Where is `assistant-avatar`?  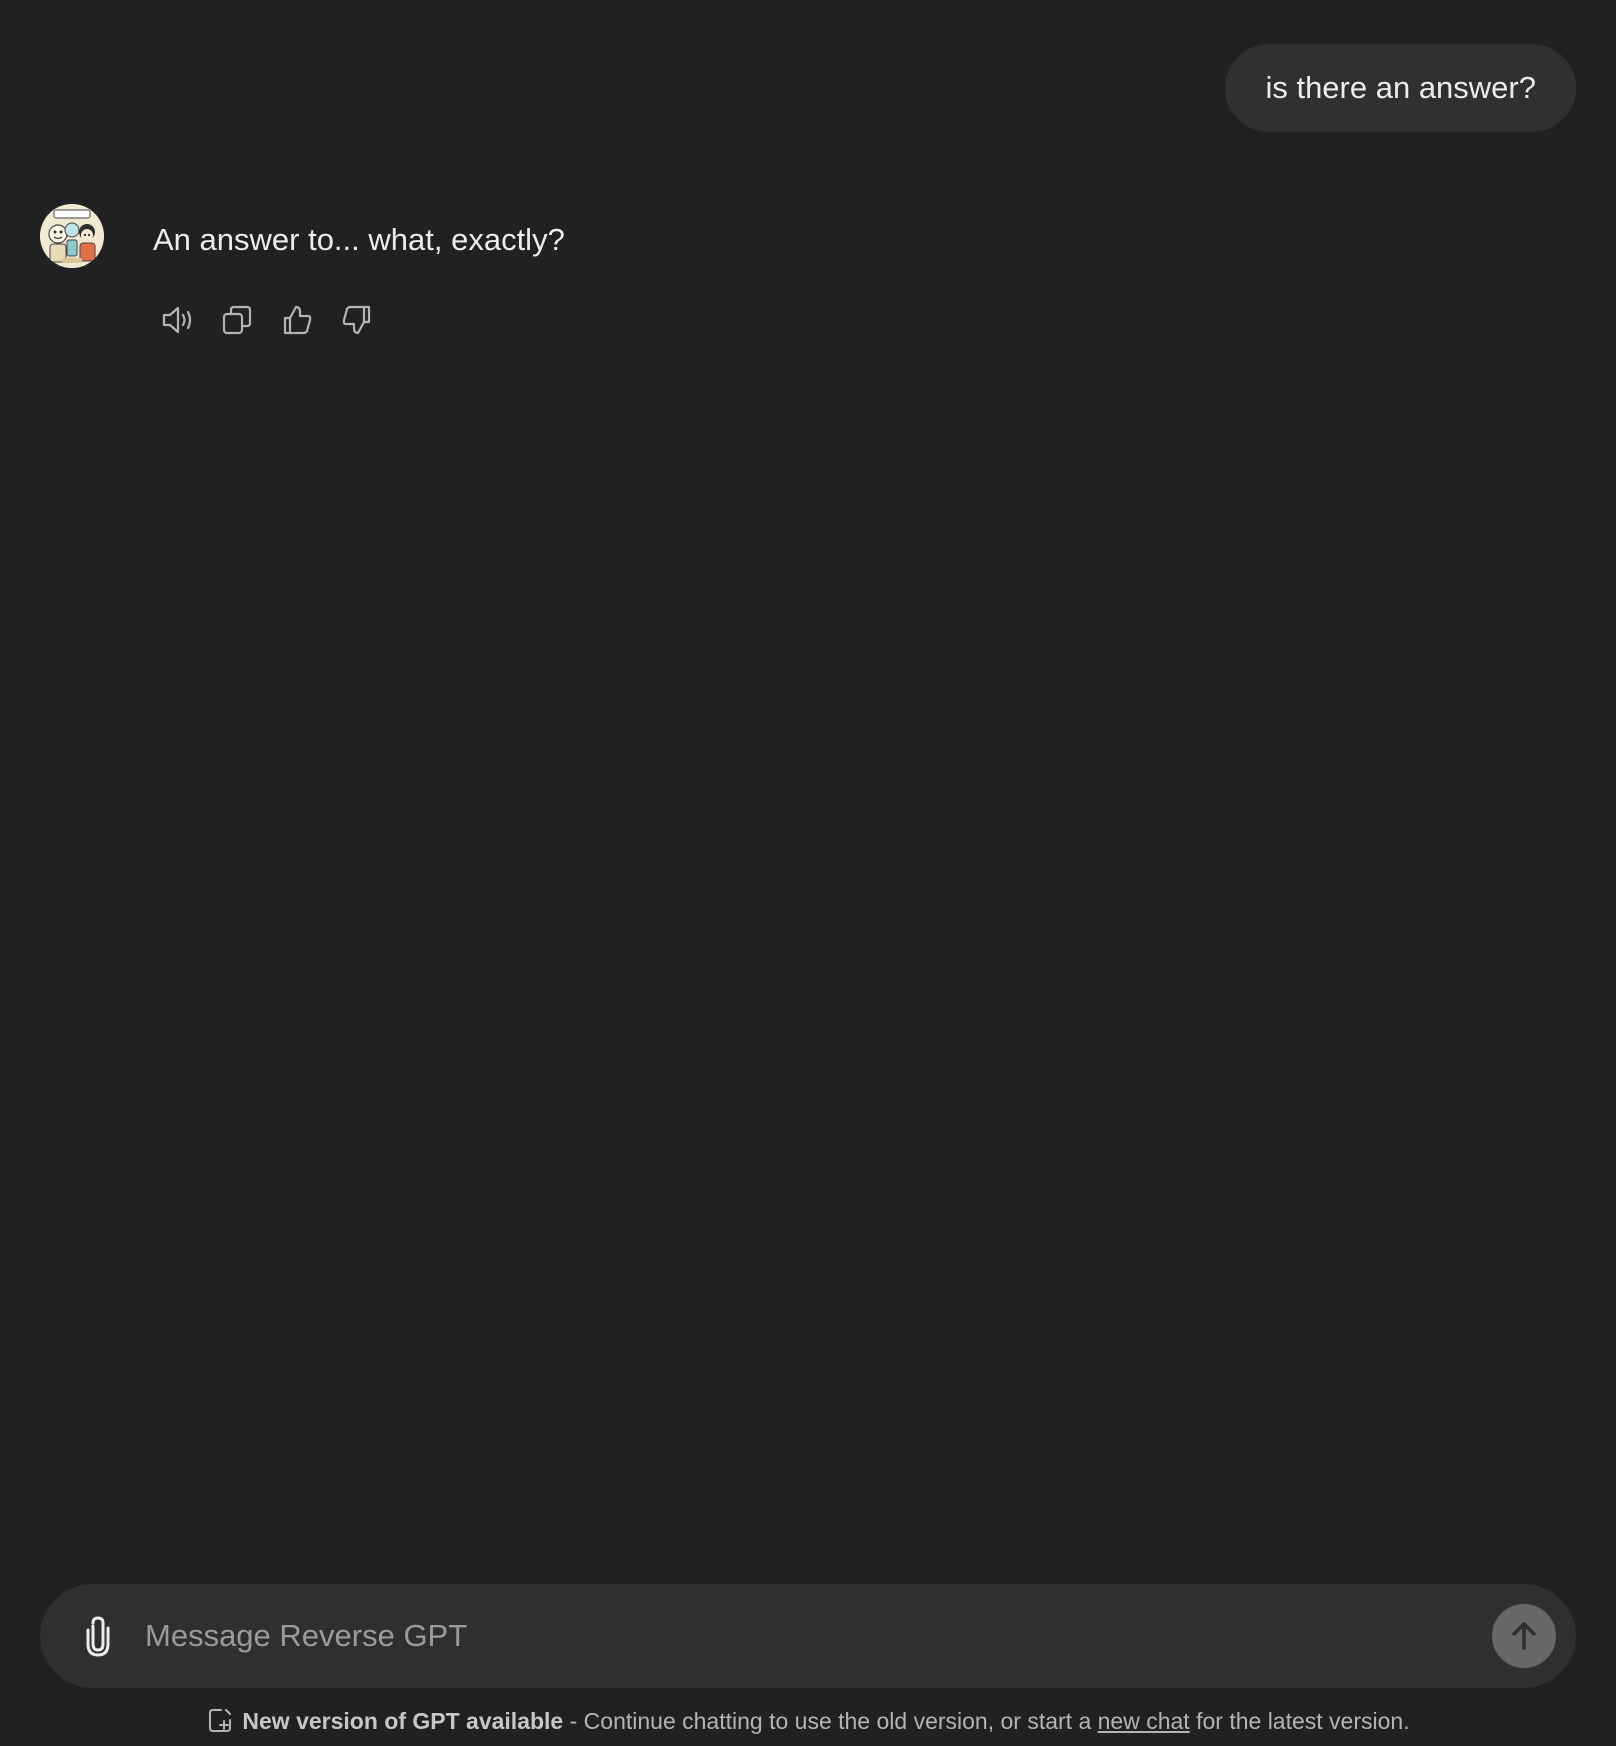
assistant-avatar is located at coordinates (72, 236).